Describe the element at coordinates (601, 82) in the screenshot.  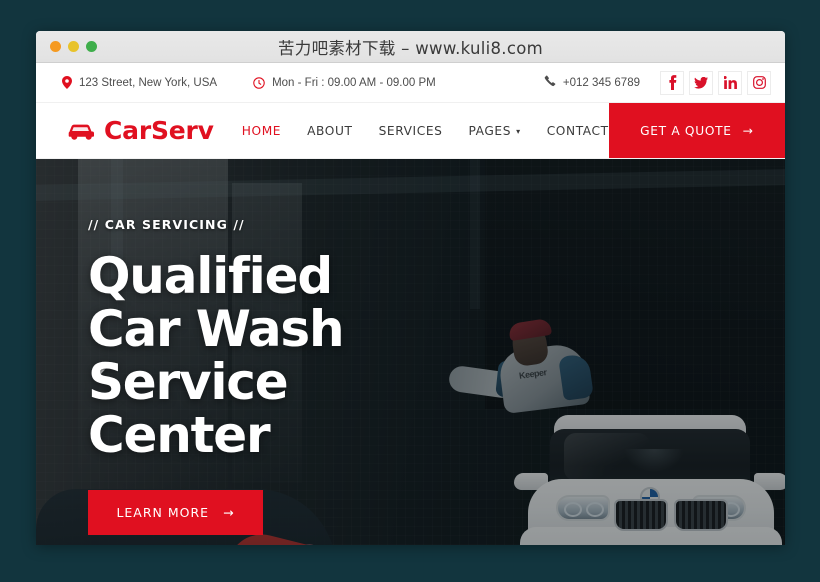
I see `phone-text: +012 345 6789` at that location.